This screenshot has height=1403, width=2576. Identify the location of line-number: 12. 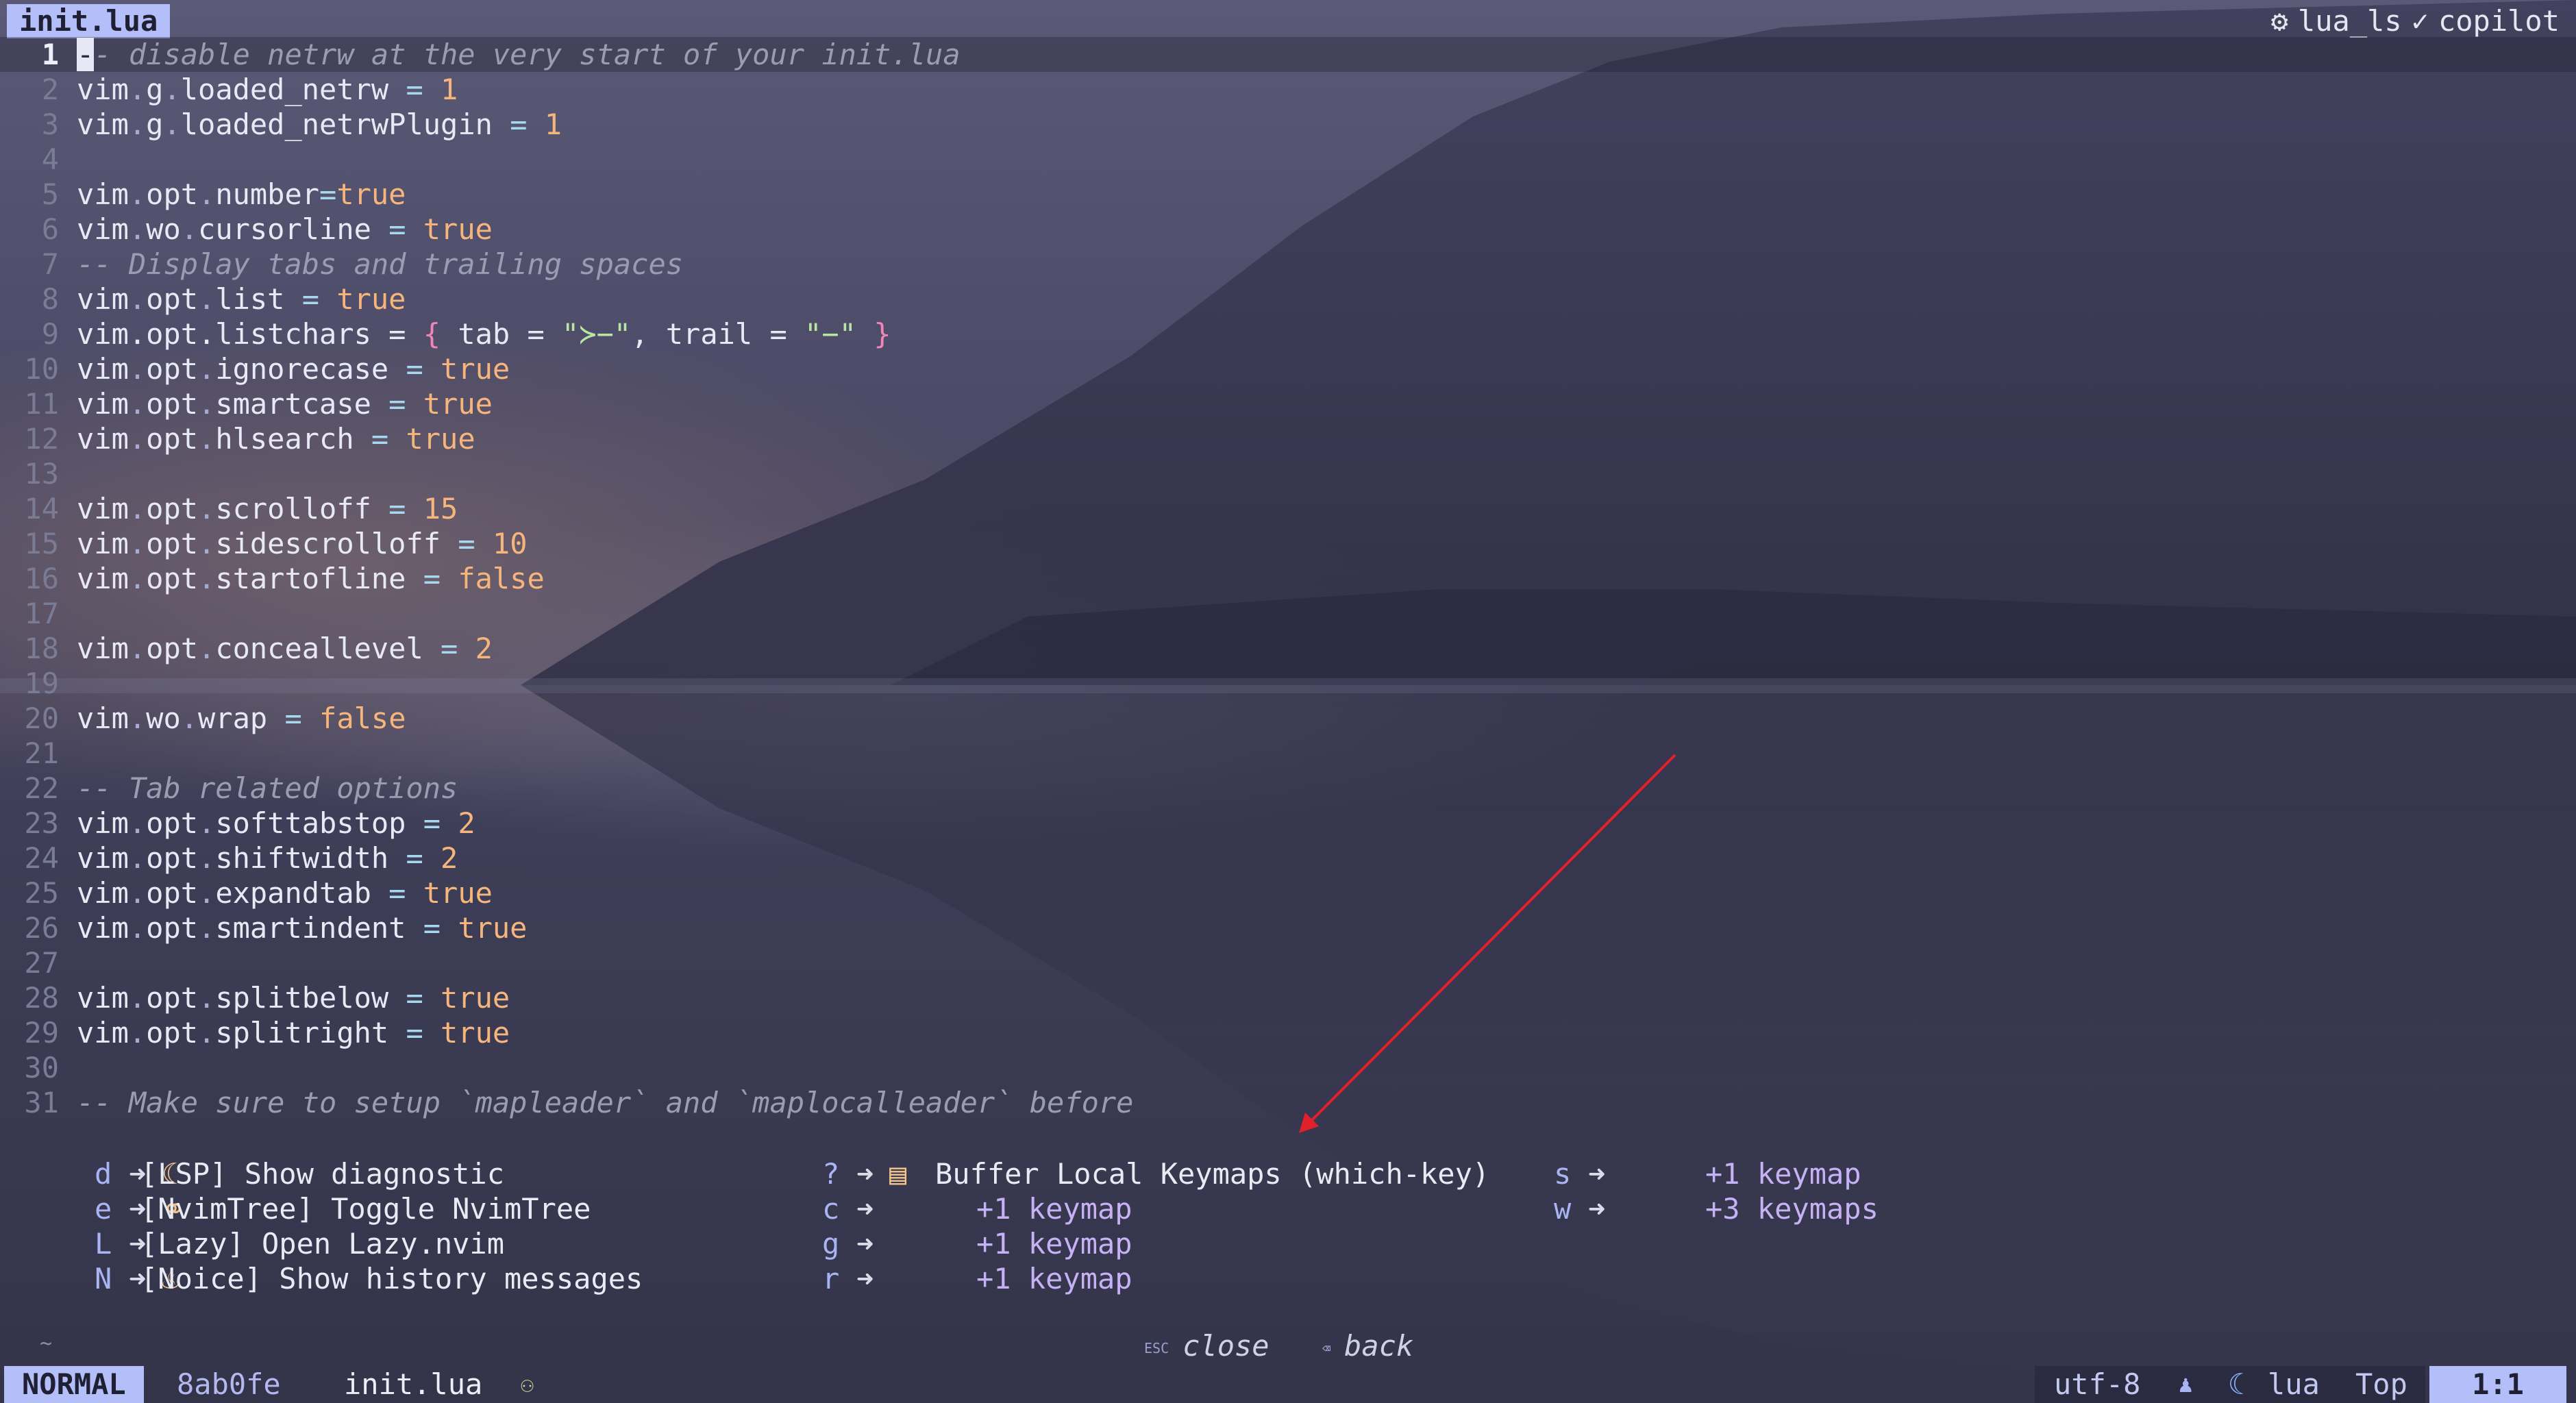
(41, 439).